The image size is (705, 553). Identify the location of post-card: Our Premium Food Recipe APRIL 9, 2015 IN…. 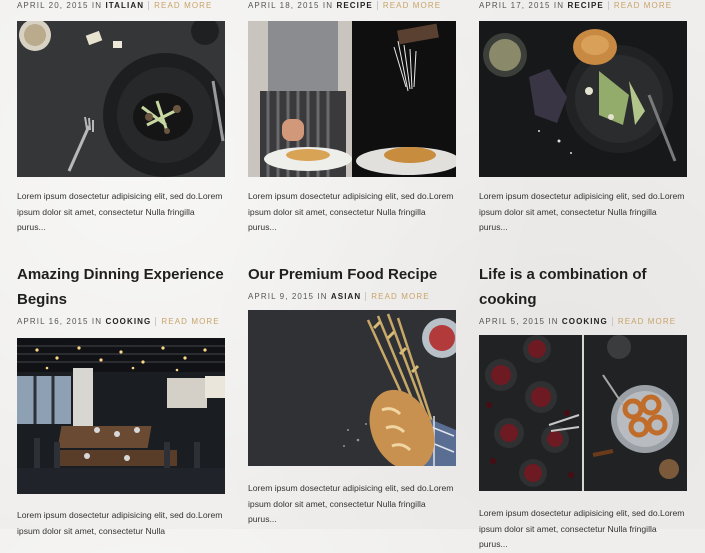
(352, 395).